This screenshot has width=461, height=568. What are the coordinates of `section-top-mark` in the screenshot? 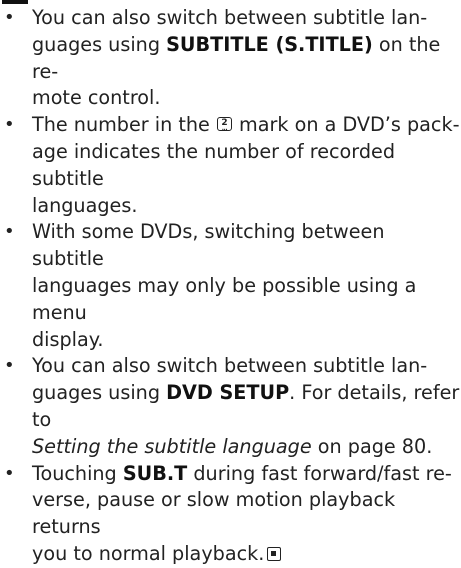 It's located at (15, 2).